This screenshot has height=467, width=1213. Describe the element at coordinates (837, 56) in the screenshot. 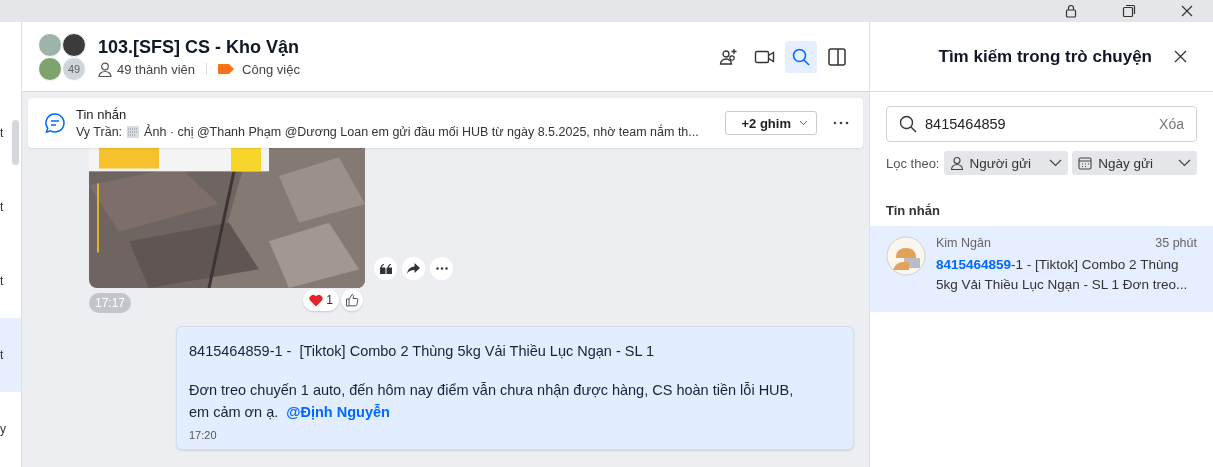

I see `split-panel-icon` at that location.